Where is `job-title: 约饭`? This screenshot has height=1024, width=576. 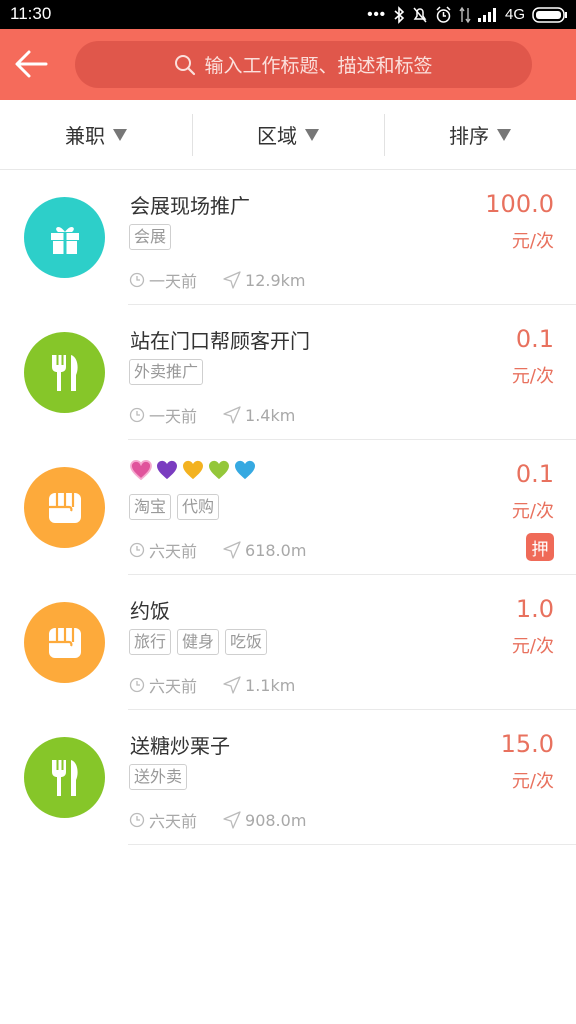 job-title: 约饭 is located at coordinates (150, 611).